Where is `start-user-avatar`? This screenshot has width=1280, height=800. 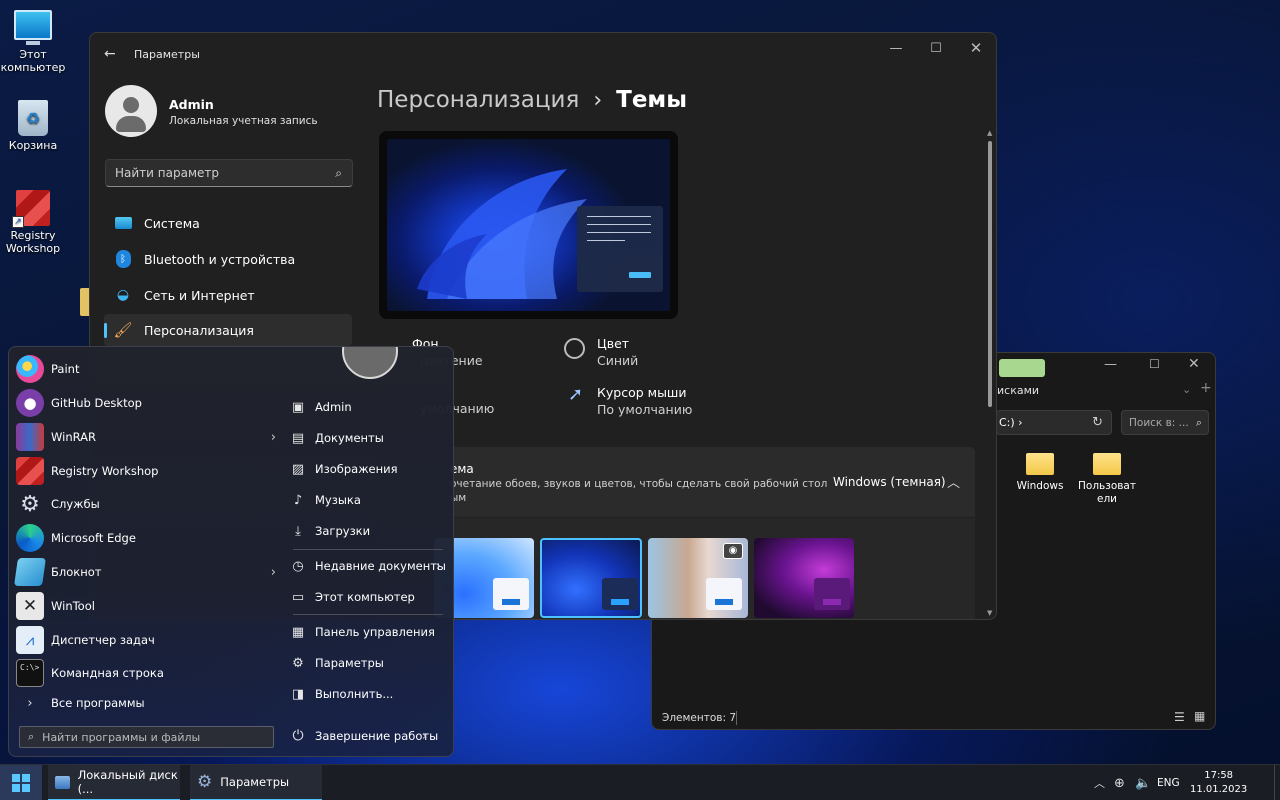 start-user-avatar is located at coordinates (370, 363).